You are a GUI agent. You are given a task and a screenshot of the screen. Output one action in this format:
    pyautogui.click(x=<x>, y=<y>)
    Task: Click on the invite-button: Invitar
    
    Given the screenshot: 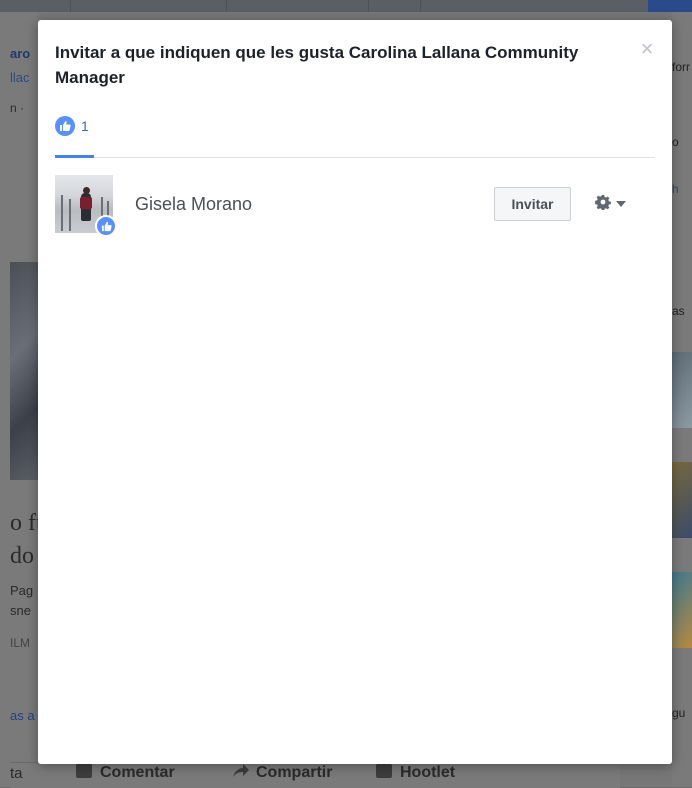 What is the action you would take?
    pyautogui.click(x=532, y=204)
    